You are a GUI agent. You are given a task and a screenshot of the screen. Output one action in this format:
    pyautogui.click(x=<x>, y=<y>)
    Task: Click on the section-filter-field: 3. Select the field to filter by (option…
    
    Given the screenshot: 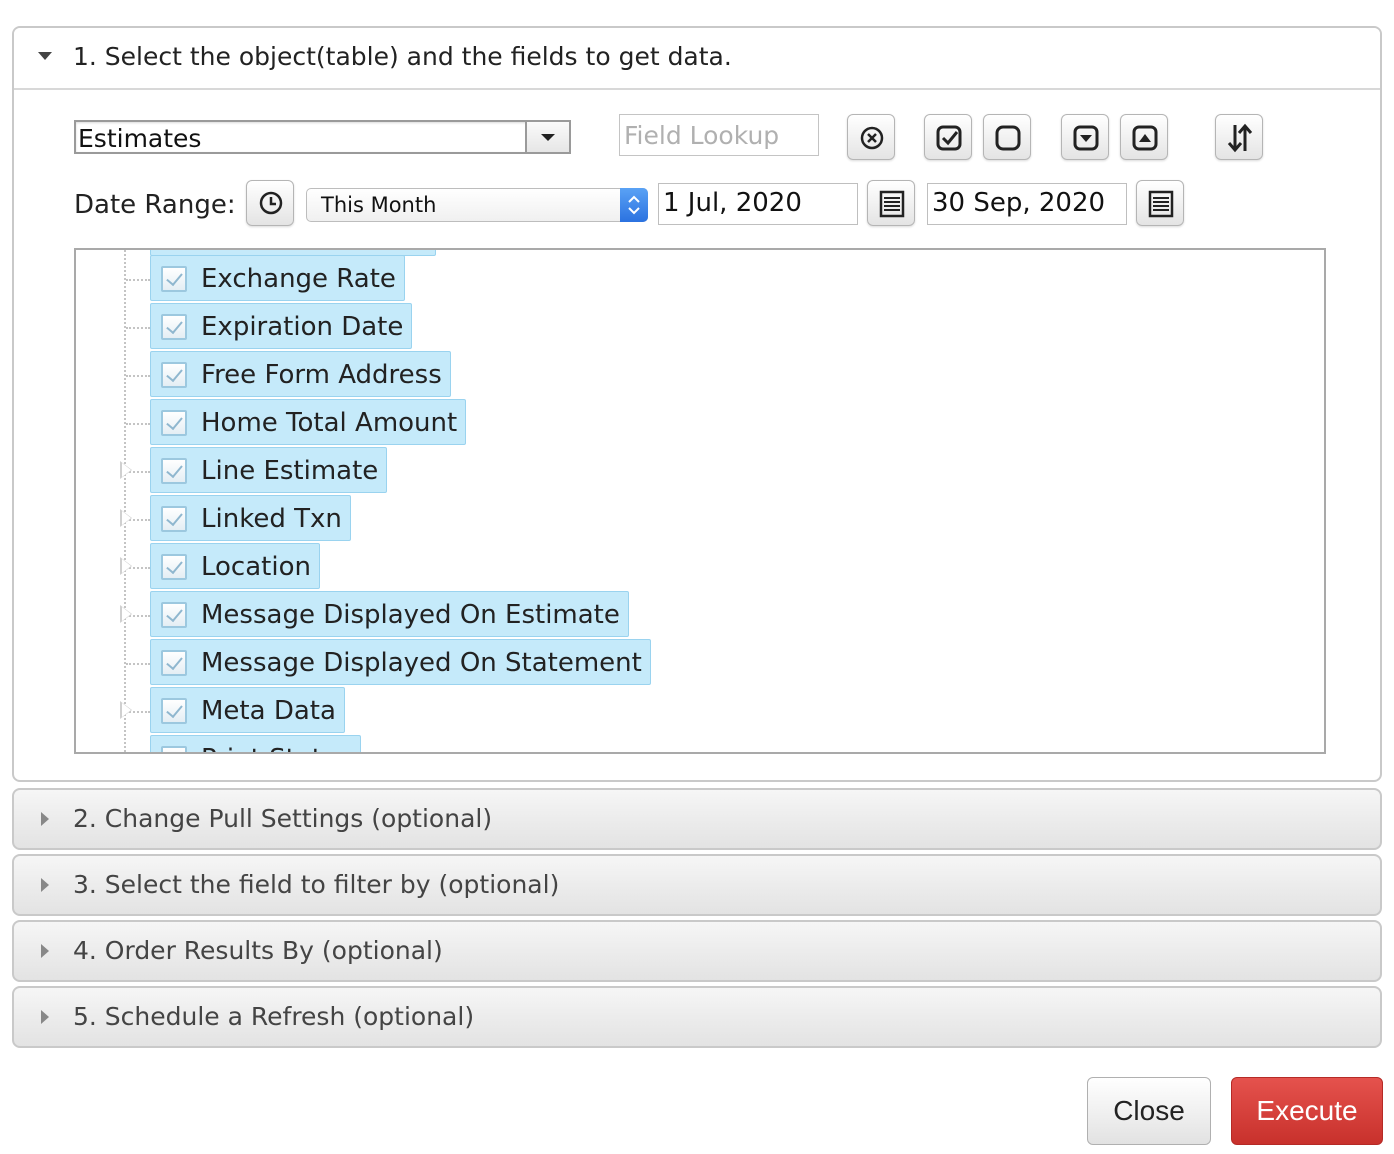 What is the action you would take?
    pyautogui.click(x=697, y=885)
    